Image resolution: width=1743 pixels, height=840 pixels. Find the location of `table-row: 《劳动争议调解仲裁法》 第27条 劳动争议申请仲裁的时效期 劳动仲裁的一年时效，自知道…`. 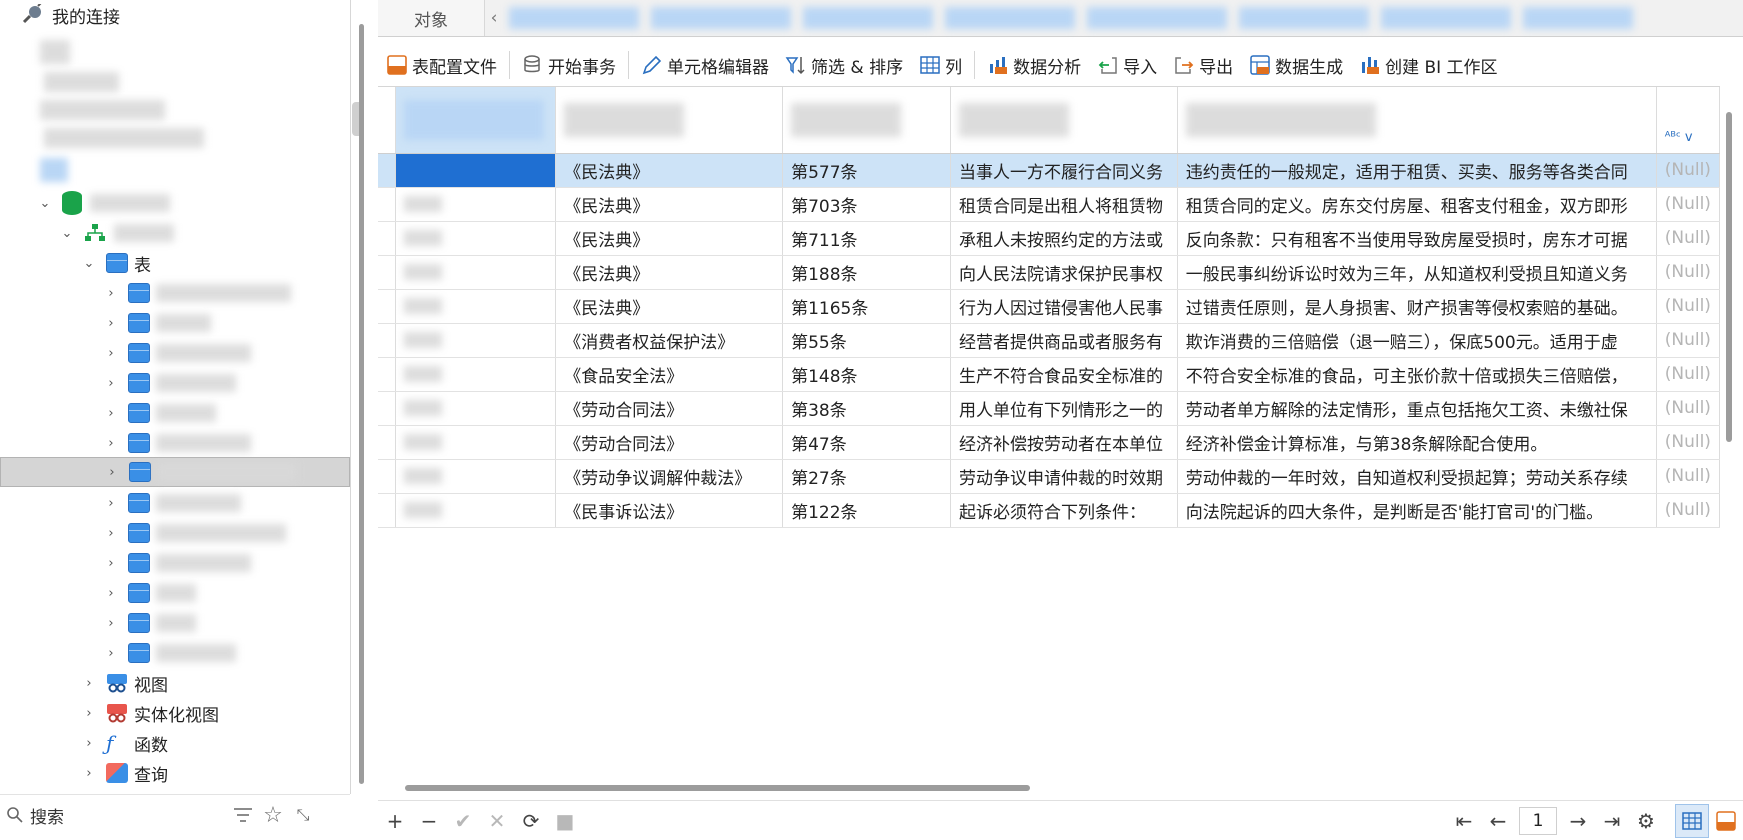

table-row: 《劳动争议调解仲裁法》 第27条 劳动争议申请仲裁的时效期 劳动仲裁的一年时效，自知道… is located at coordinates (1049, 476).